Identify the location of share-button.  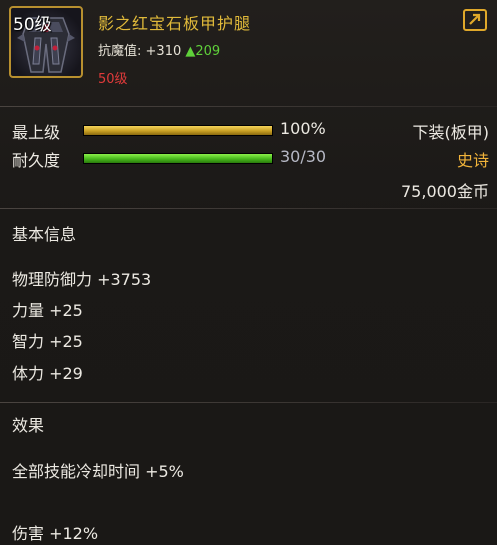
(475, 20).